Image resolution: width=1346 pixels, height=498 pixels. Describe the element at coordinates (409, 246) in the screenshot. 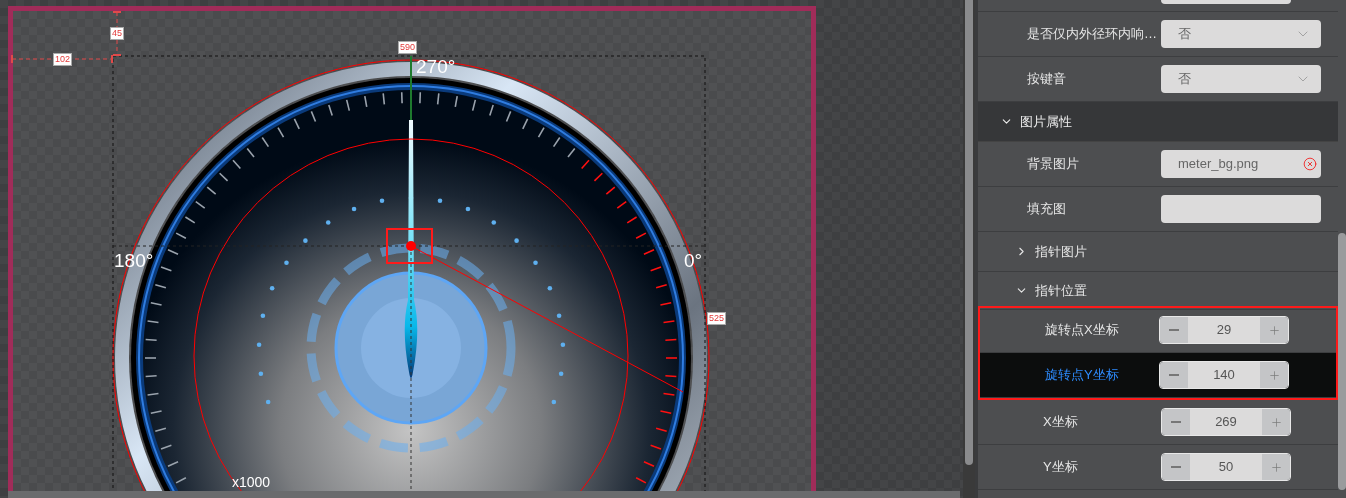

I see `pivot-marker` at that location.